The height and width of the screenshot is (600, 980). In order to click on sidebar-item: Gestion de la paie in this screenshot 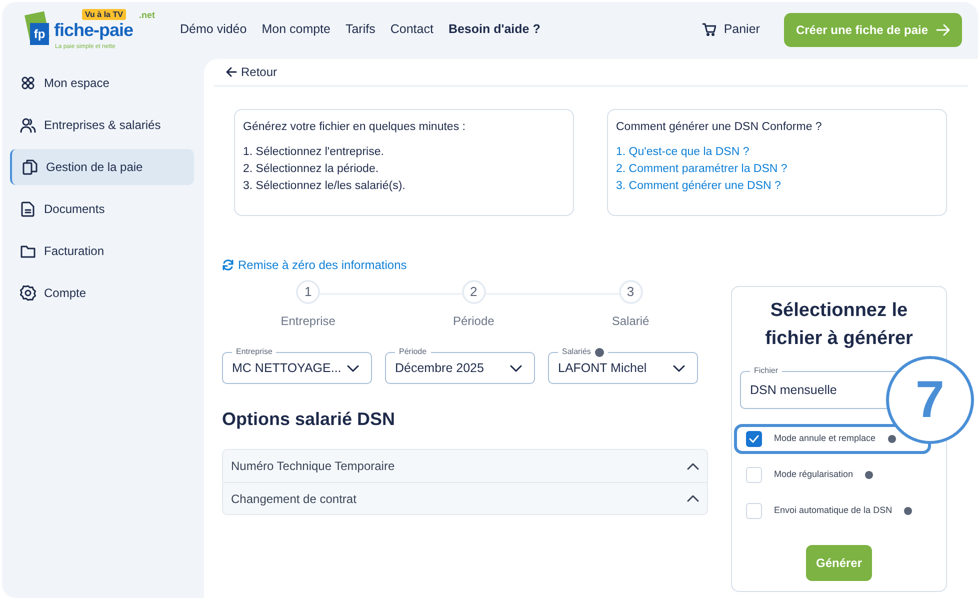, I will do `click(102, 167)`.